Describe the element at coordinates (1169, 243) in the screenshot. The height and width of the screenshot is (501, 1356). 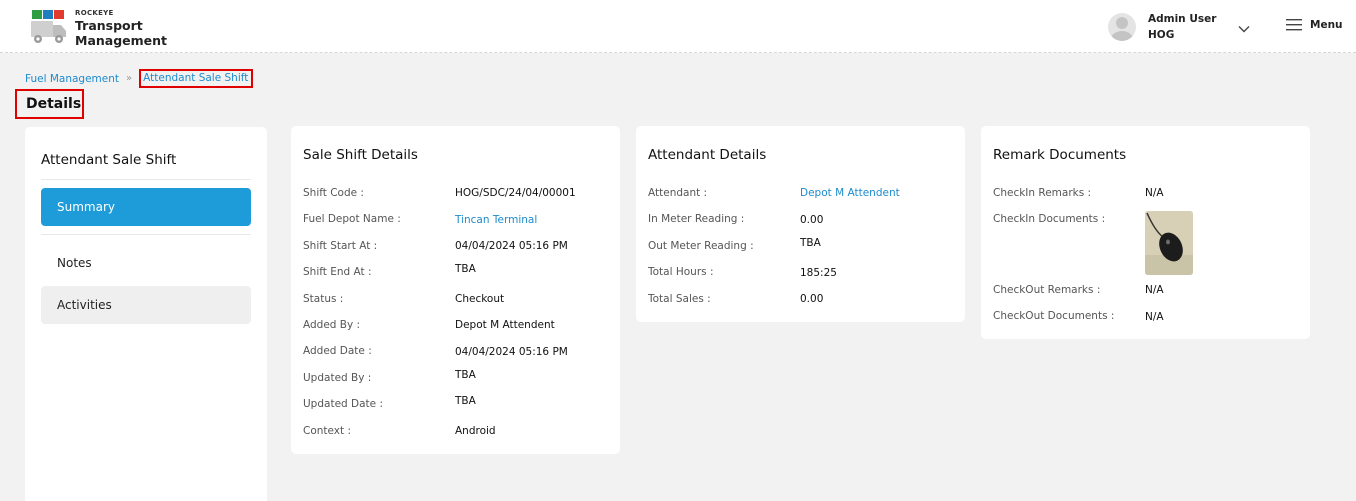
I see `checkin-document-thumbnail` at that location.